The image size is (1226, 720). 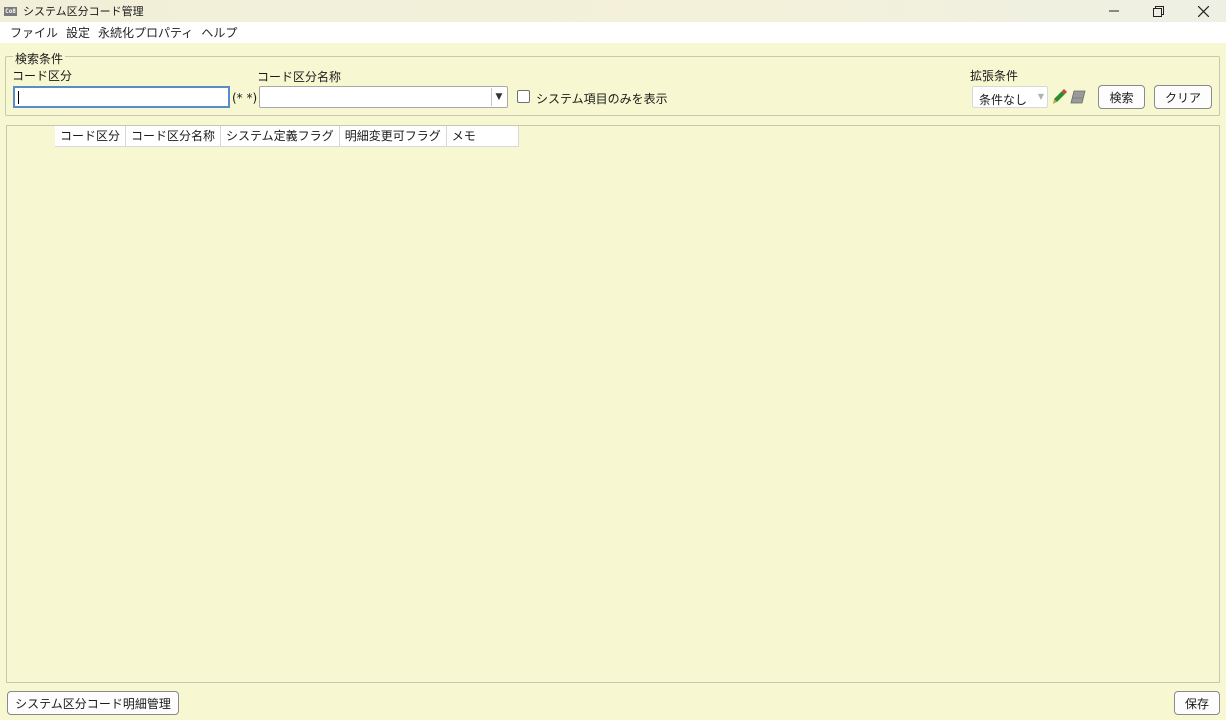 What do you see at coordinates (174, 136) in the screenshot?
I see `column-header-code-category-name: コード区分名称` at bounding box center [174, 136].